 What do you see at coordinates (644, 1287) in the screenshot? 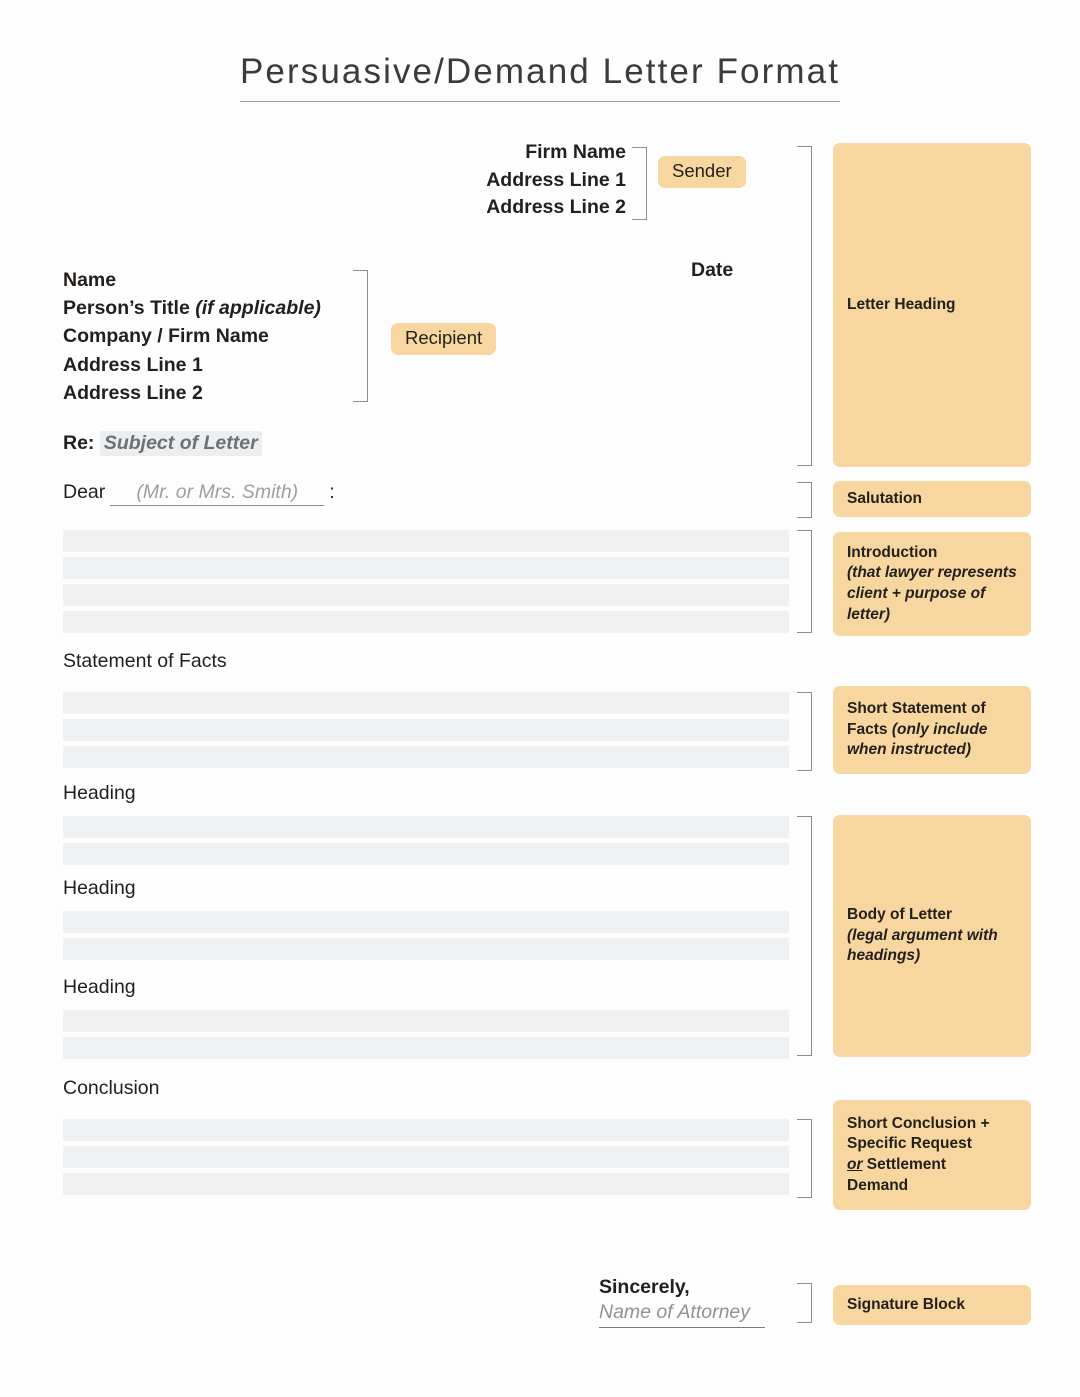
I see `signature-closing: Sincerely,` at bounding box center [644, 1287].